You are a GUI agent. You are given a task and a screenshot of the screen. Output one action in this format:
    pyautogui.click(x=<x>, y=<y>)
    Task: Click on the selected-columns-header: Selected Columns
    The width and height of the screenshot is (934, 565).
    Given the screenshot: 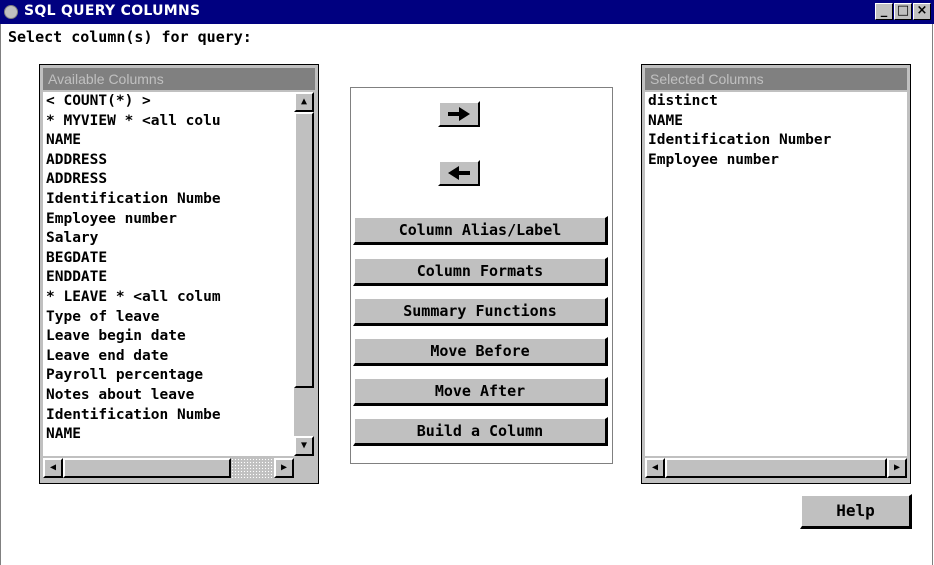 What is the action you would take?
    pyautogui.click(x=776, y=79)
    